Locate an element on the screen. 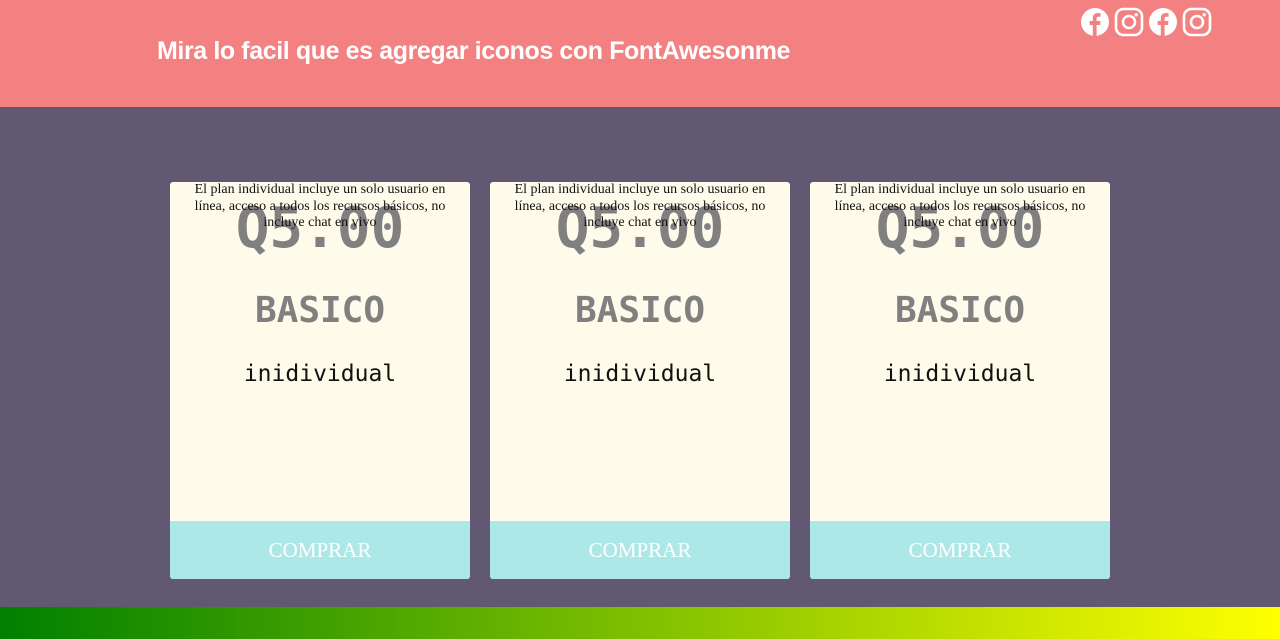 The image size is (1280, 639). social-links is located at coordinates (1146, 22).